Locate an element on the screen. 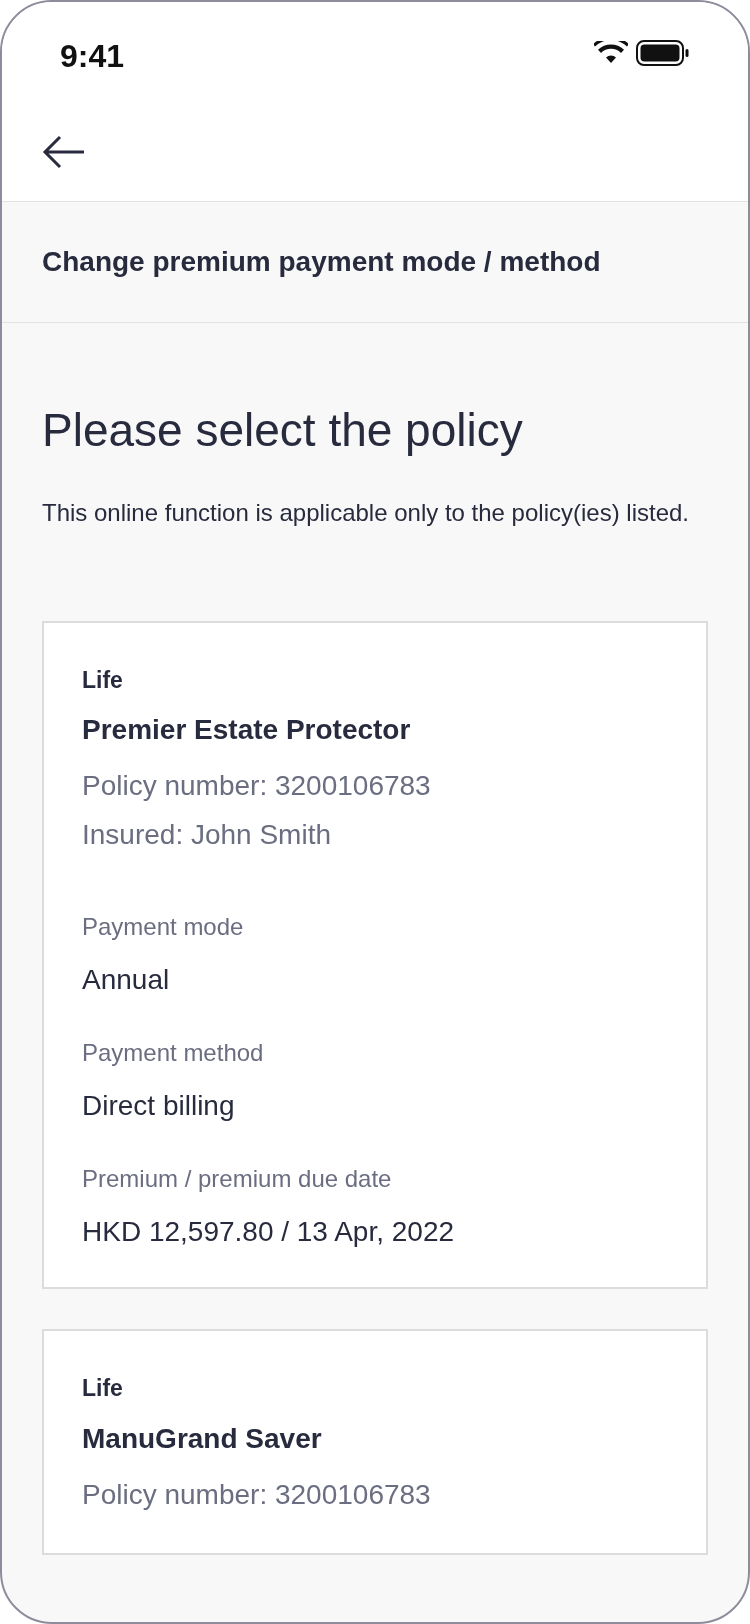 The height and width of the screenshot is (1624, 750). description-text: This online function is applicable only to the policy(ies) listed. is located at coordinates (366, 513).